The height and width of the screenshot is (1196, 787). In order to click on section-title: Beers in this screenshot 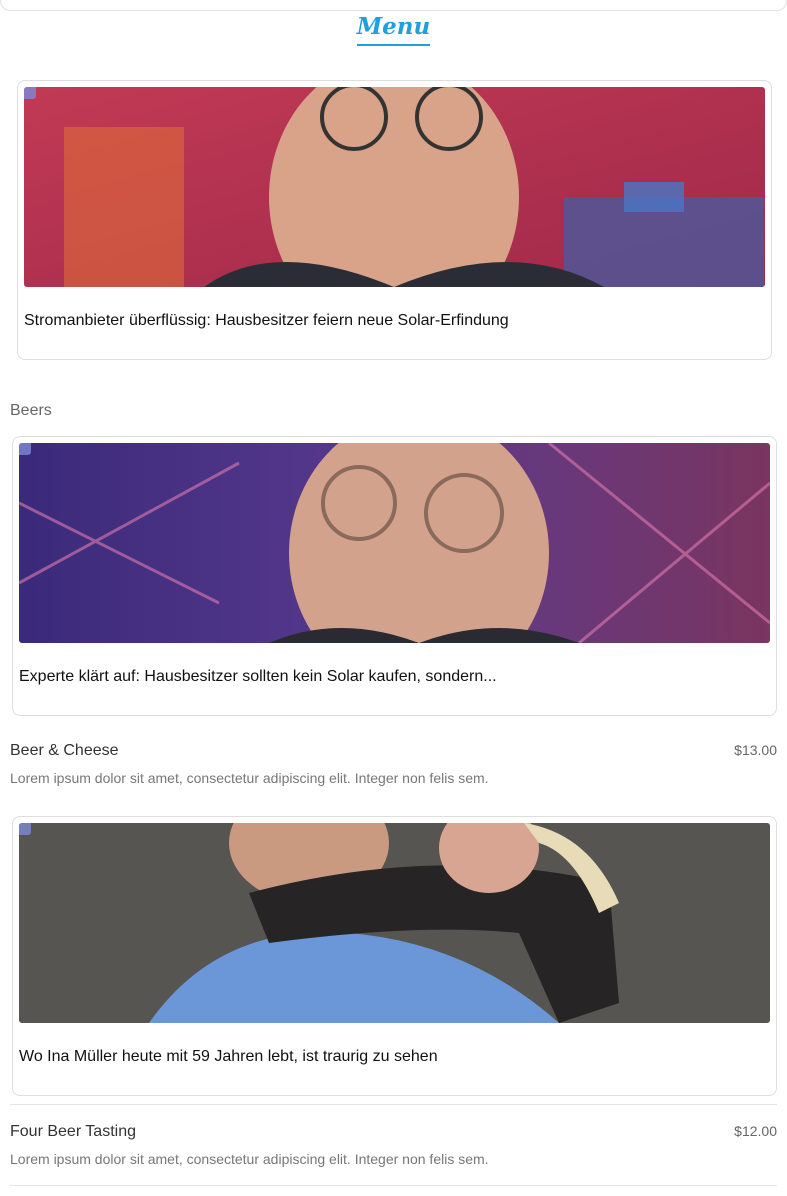, I will do `click(31, 410)`.